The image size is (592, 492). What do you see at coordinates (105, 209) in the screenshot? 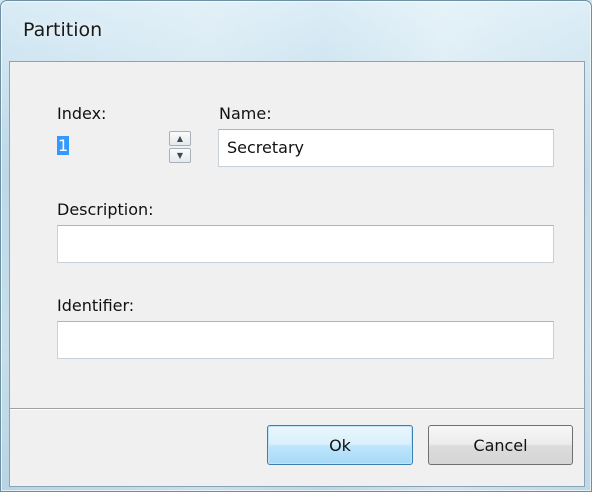
I see `description-label: Description:` at bounding box center [105, 209].